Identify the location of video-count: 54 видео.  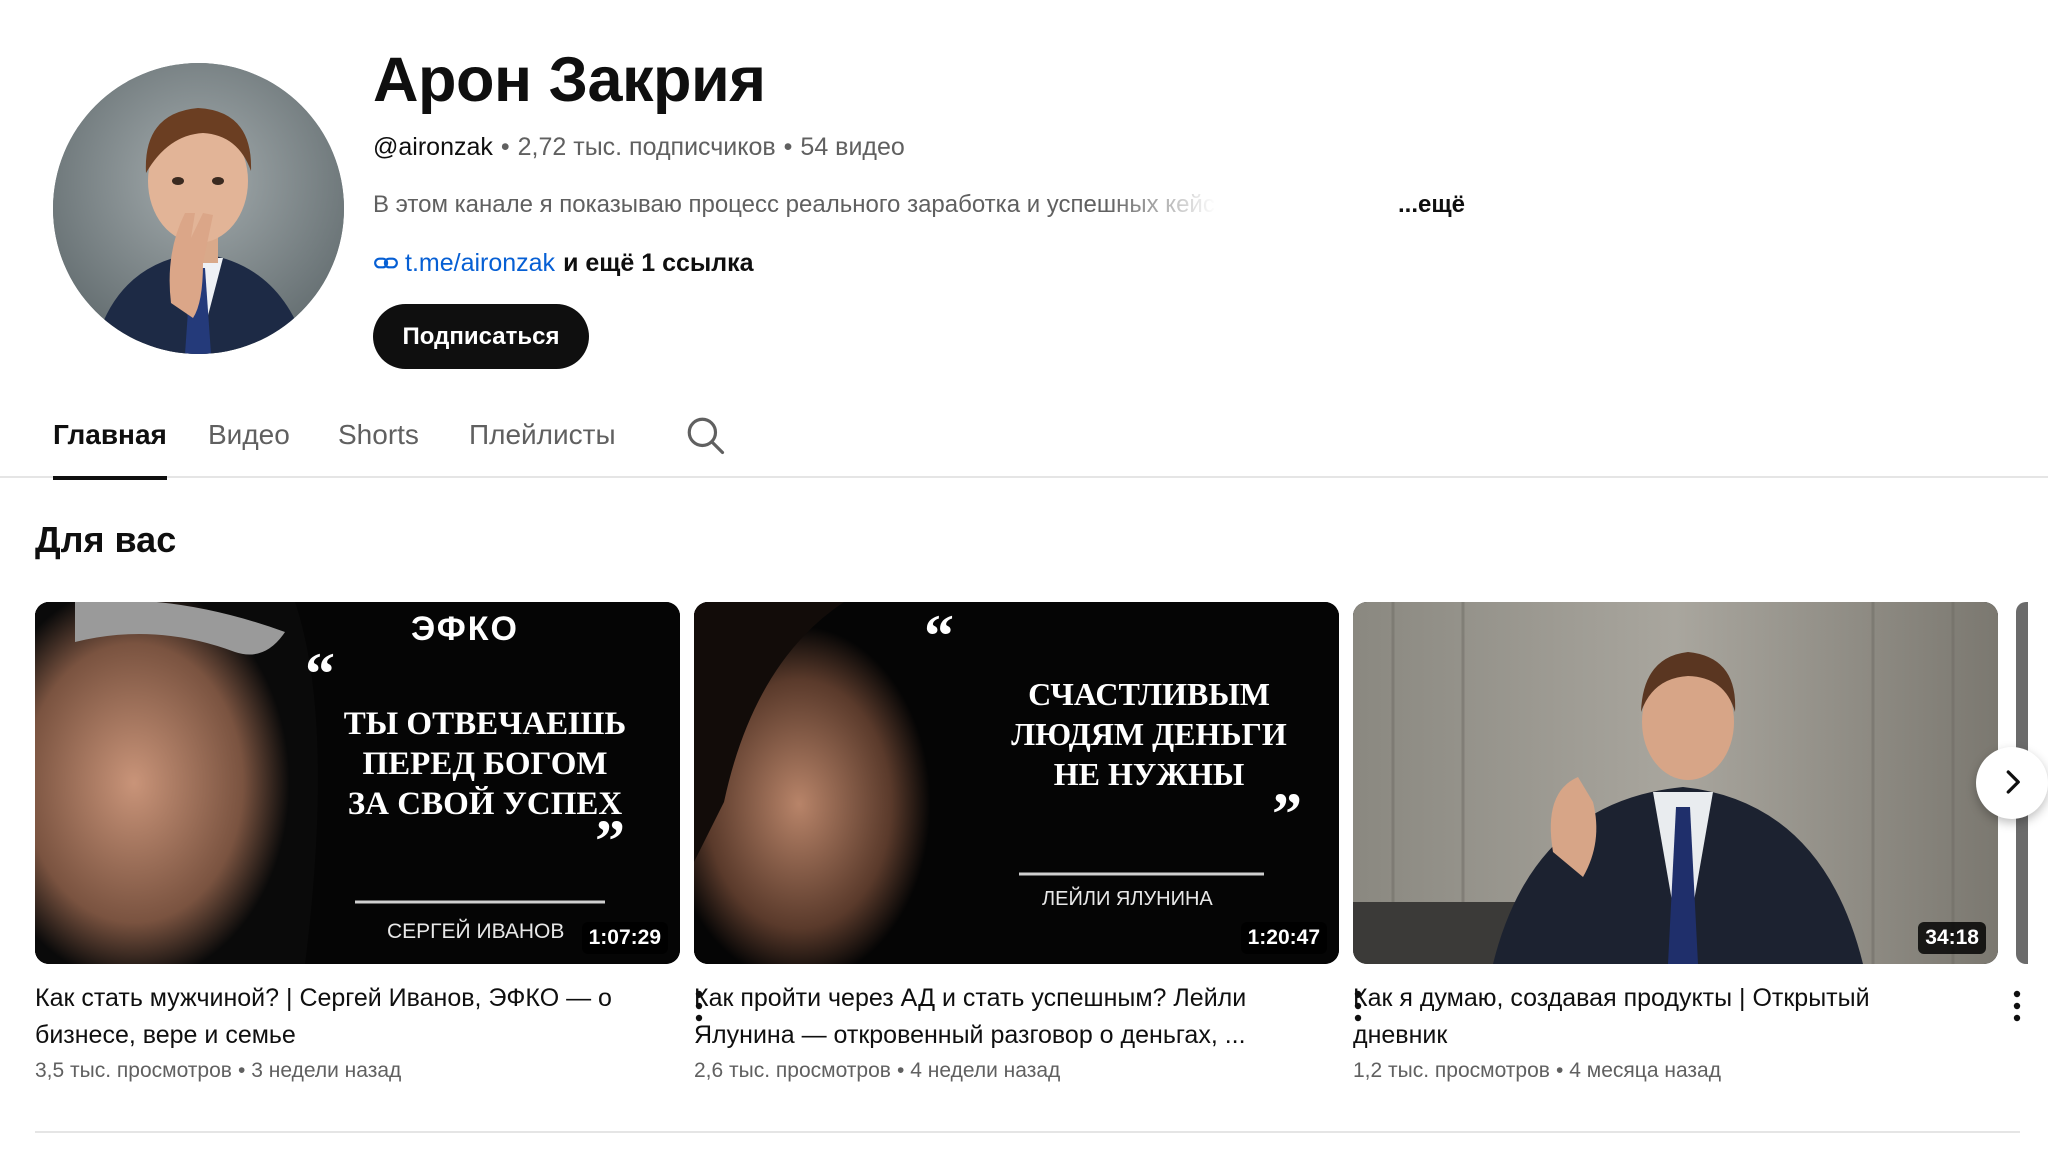
(852, 147).